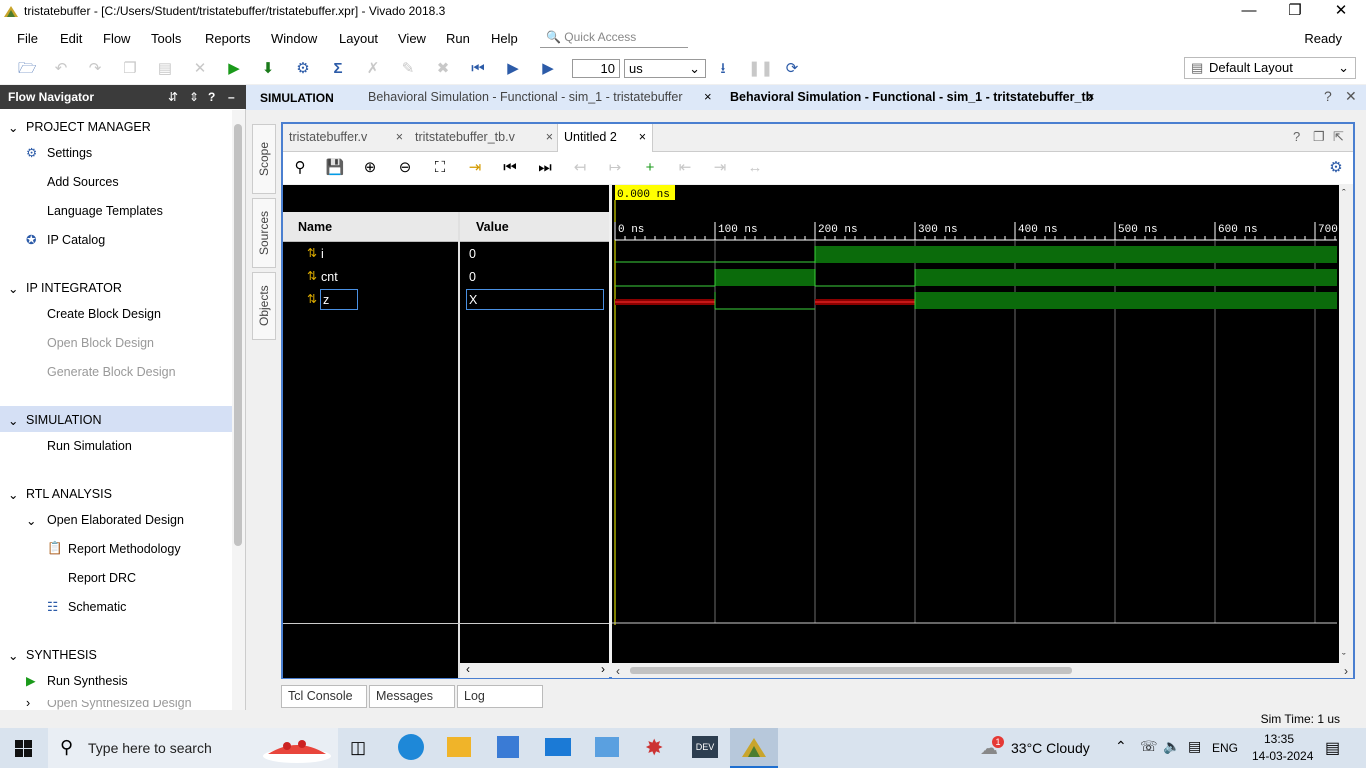  What do you see at coordinates (1171, 746) in the screenshot?
I see `volume-icon: 🔈` at bounding box center [1171, 746].